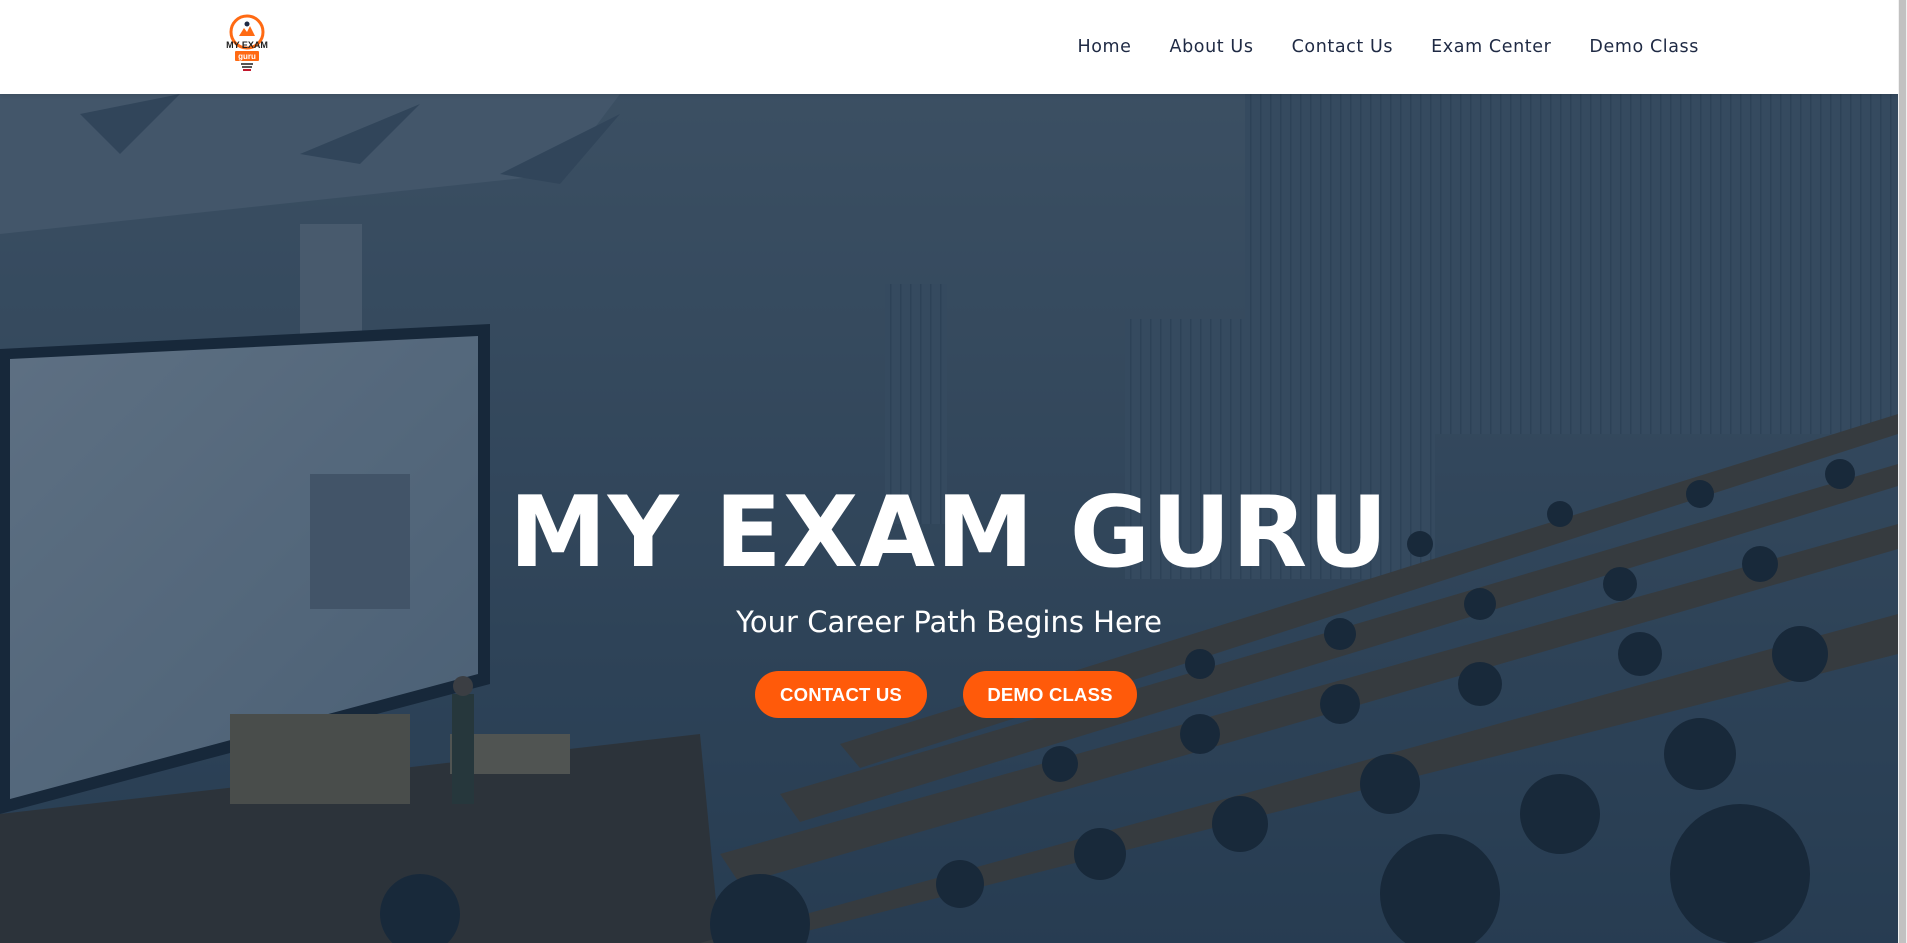 This screenshot has width=1907, height=943. I want to click on site-logo: MY EXAM guru, so click(247, 46).